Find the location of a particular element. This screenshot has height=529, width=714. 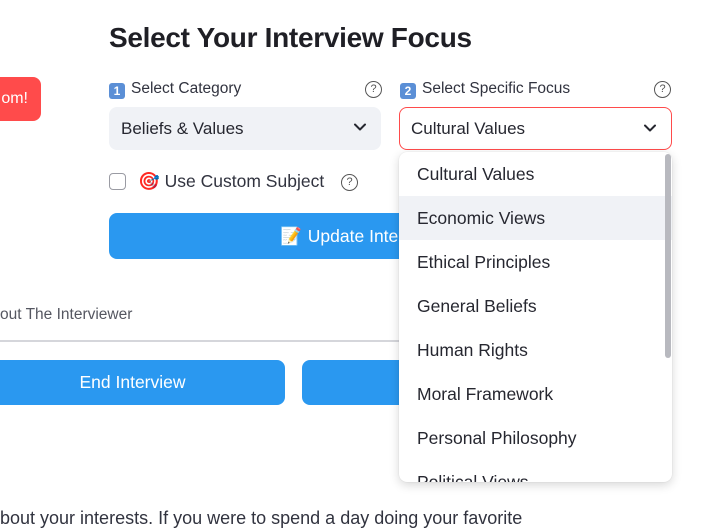

dropdown-scrollbar is located at coordinates (668, 256).